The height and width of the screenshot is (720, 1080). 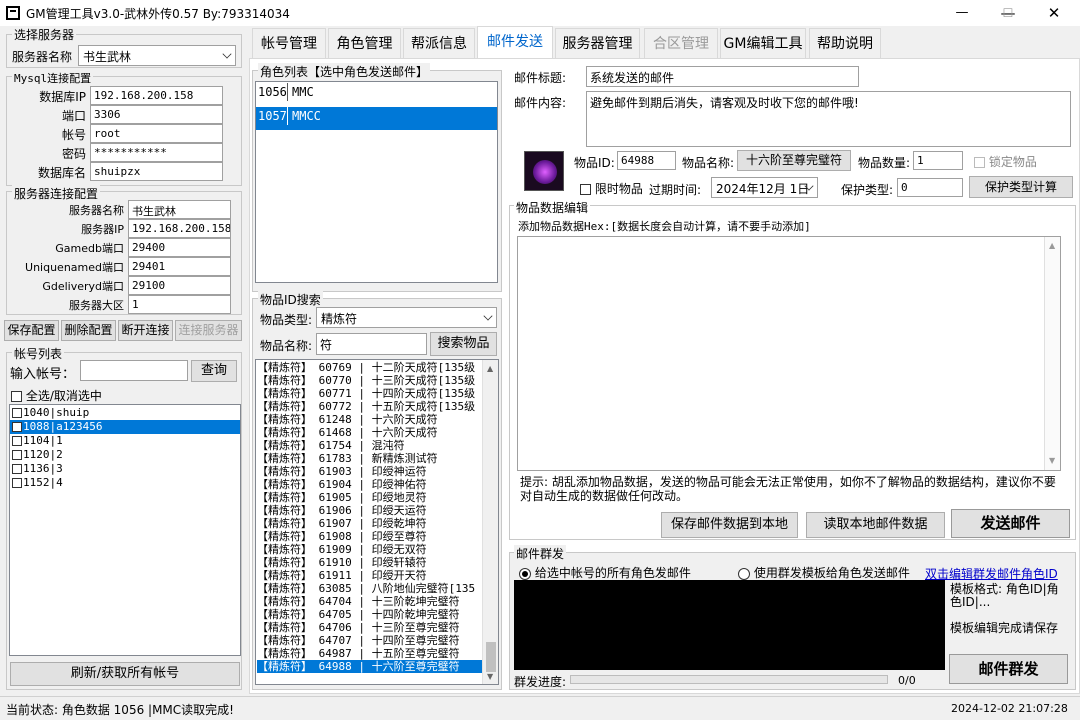 What do you see at coordinates (179, 266) in the screenshot?
I see `conn-field-input: 29401` at bounding box center [179, 266].